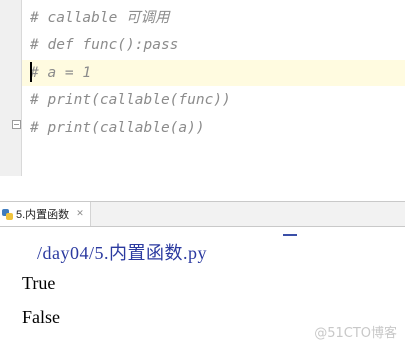 This screenshot has height=349, width=405. I want to click on watermark: @51CTO博客, so click(355, 333).